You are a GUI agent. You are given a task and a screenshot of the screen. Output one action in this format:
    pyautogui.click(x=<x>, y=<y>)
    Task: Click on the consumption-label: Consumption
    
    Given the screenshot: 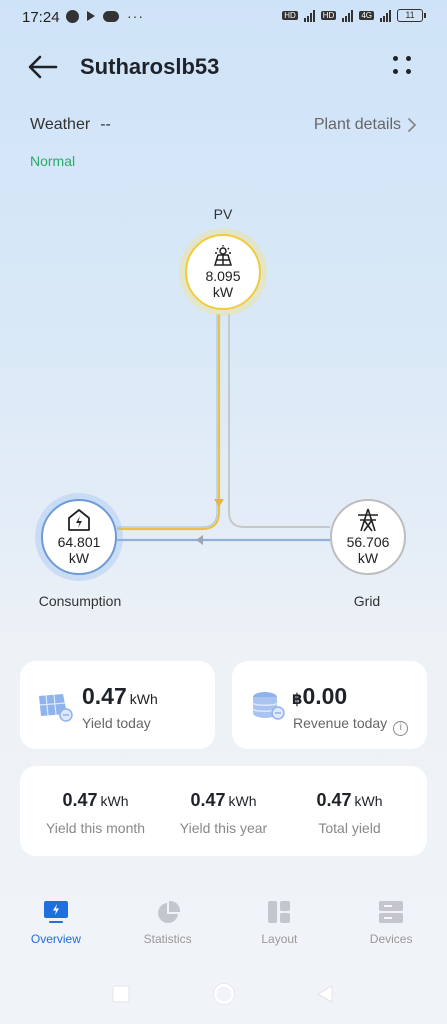 What is the action you would take?
    pyautogui.click(x=80, y=601)
    